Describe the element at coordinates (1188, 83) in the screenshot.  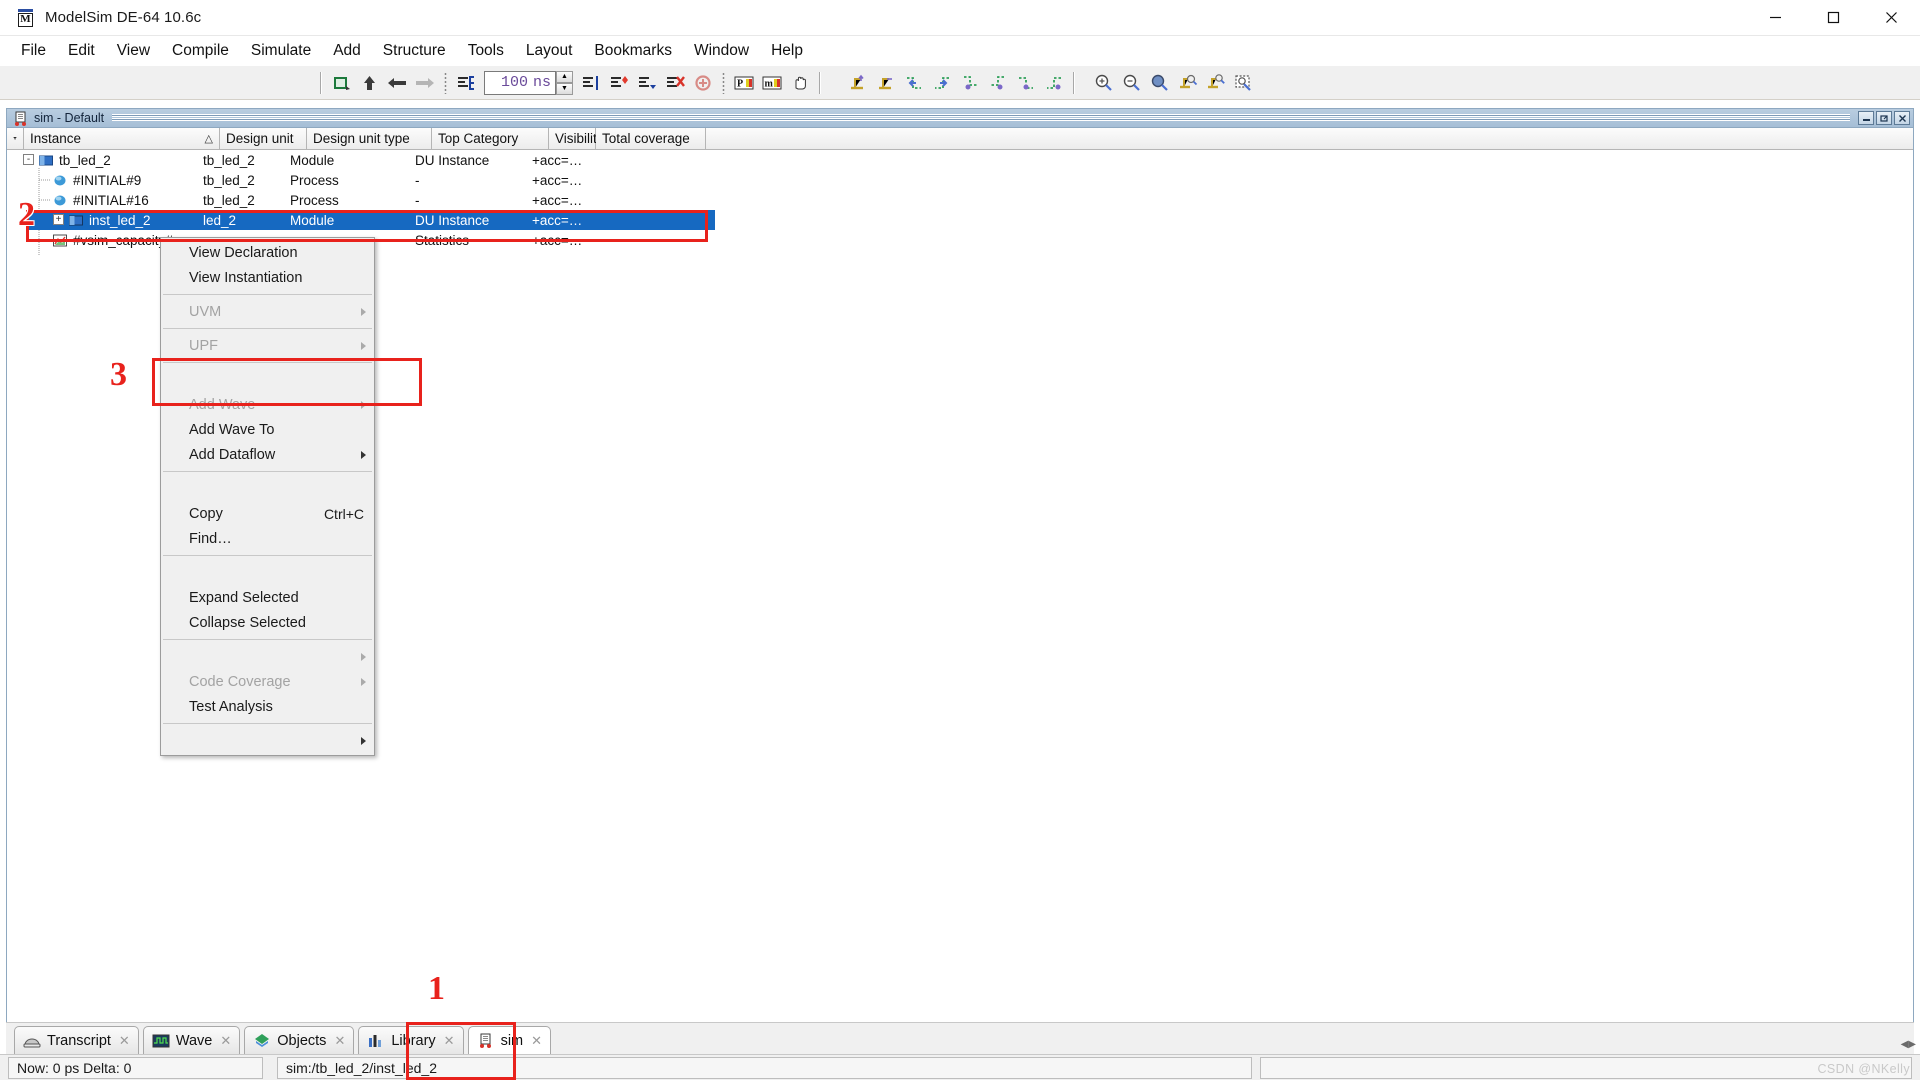
I see `zoom-cursor-icon` at that location.